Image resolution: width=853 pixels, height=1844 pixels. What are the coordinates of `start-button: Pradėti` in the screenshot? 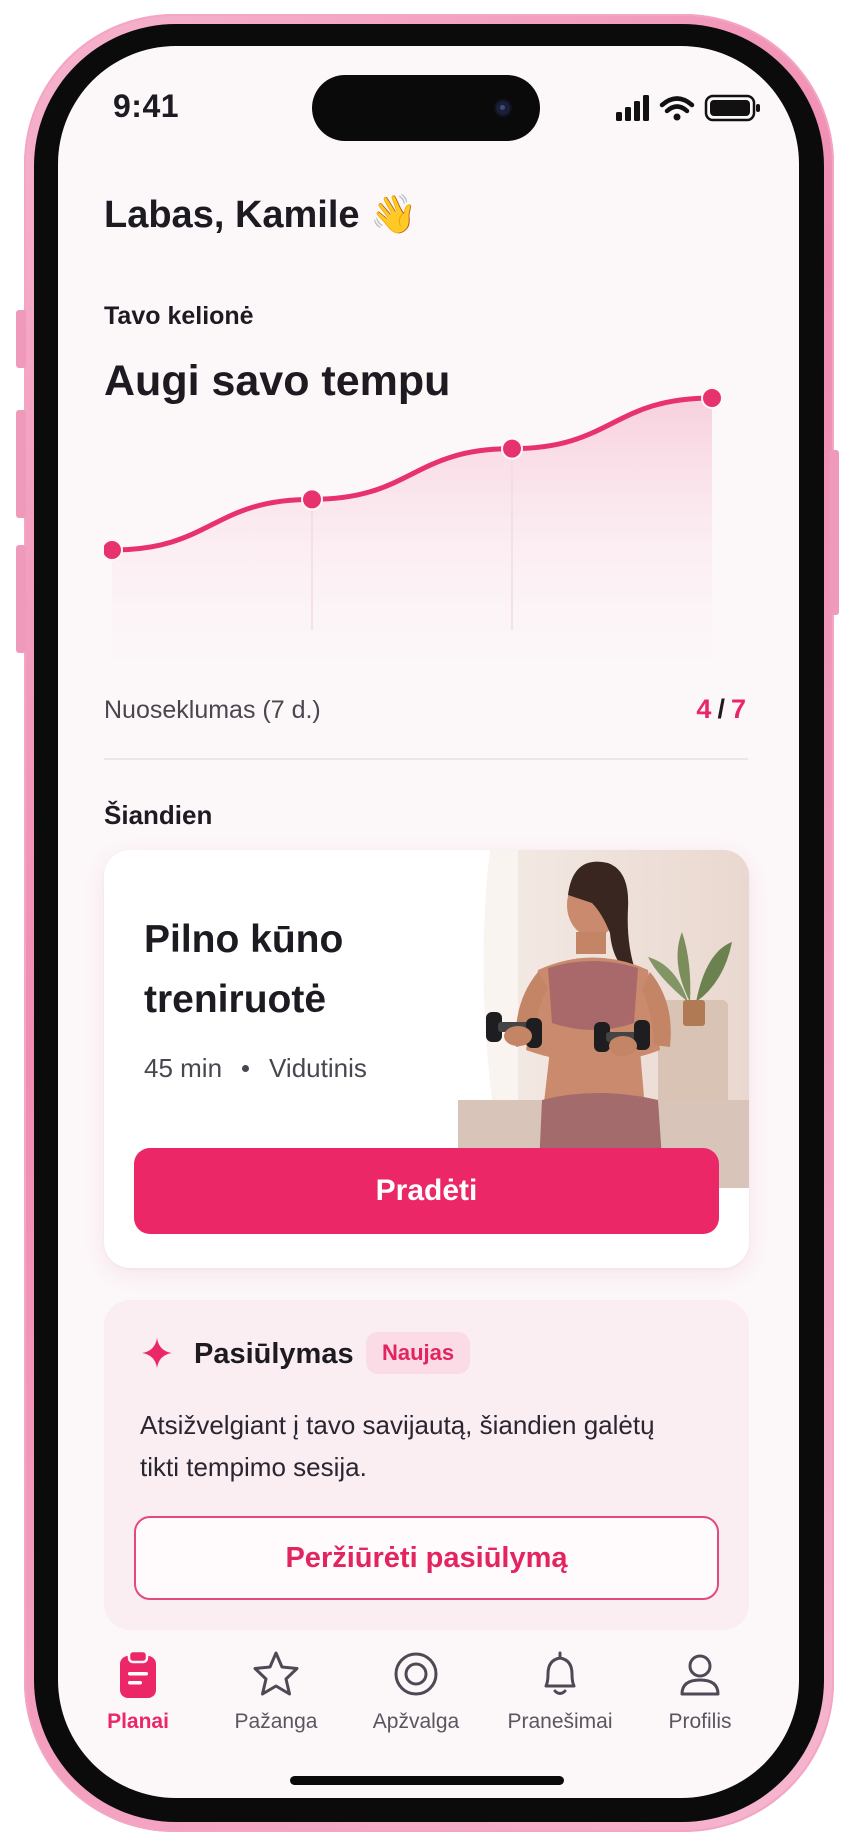 It's located at (426, 1191).